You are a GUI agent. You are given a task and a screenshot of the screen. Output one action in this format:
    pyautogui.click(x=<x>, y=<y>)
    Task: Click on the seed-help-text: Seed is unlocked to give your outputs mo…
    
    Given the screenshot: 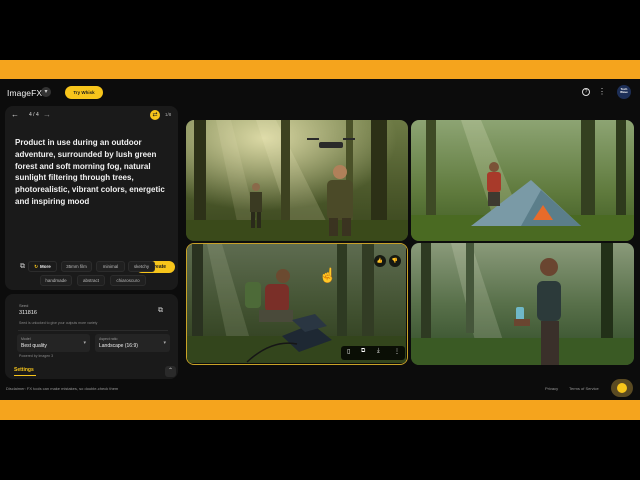 What is the action you would take?
    pyautogui.click(x=58, y=323)
    